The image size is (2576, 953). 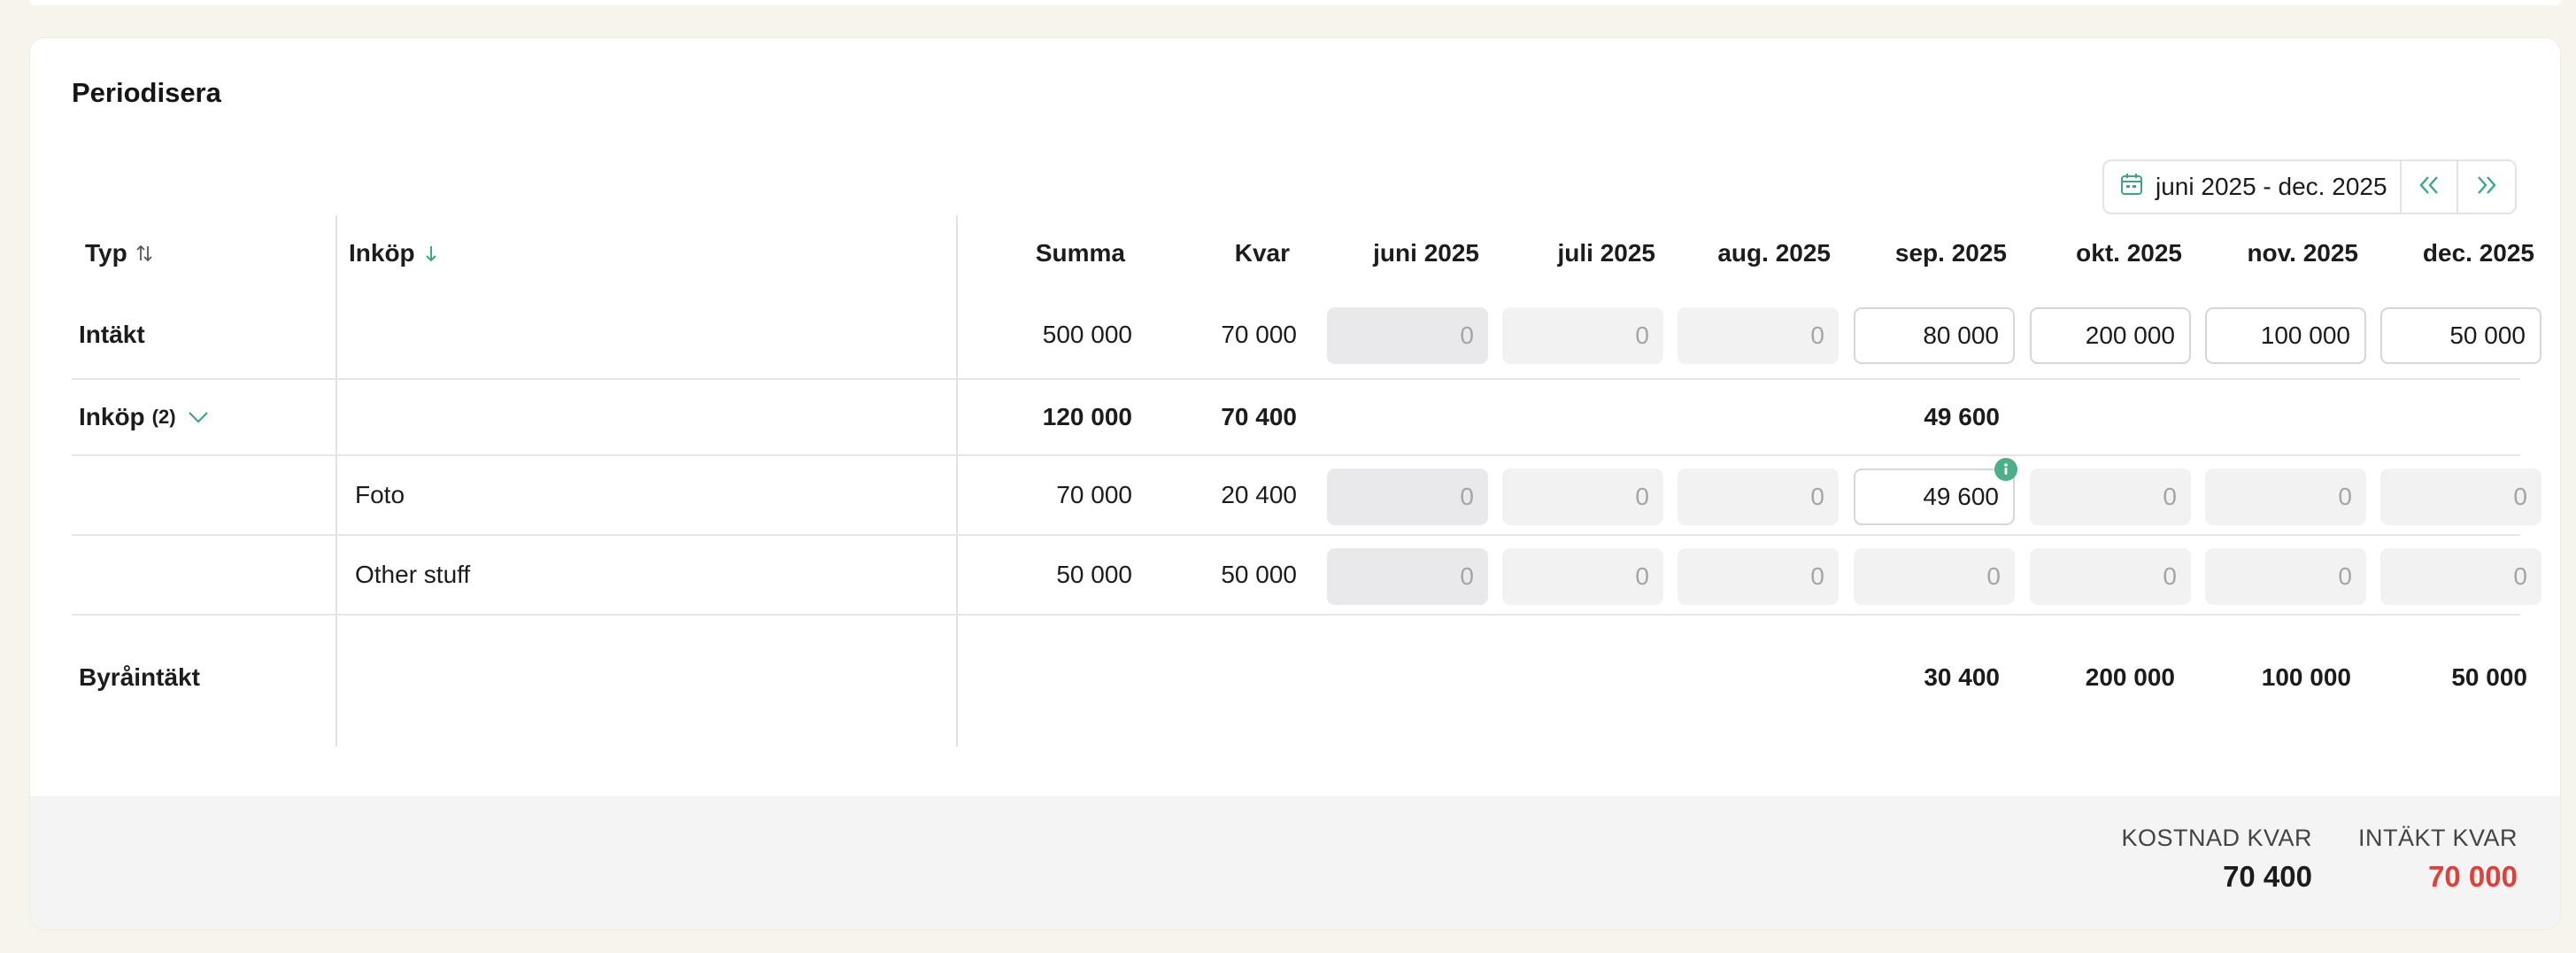 What do you see at coordinates (1259, 494) in the screenshot?
I see `kvar-value: 20 400` at bounding box center [1259, 494].